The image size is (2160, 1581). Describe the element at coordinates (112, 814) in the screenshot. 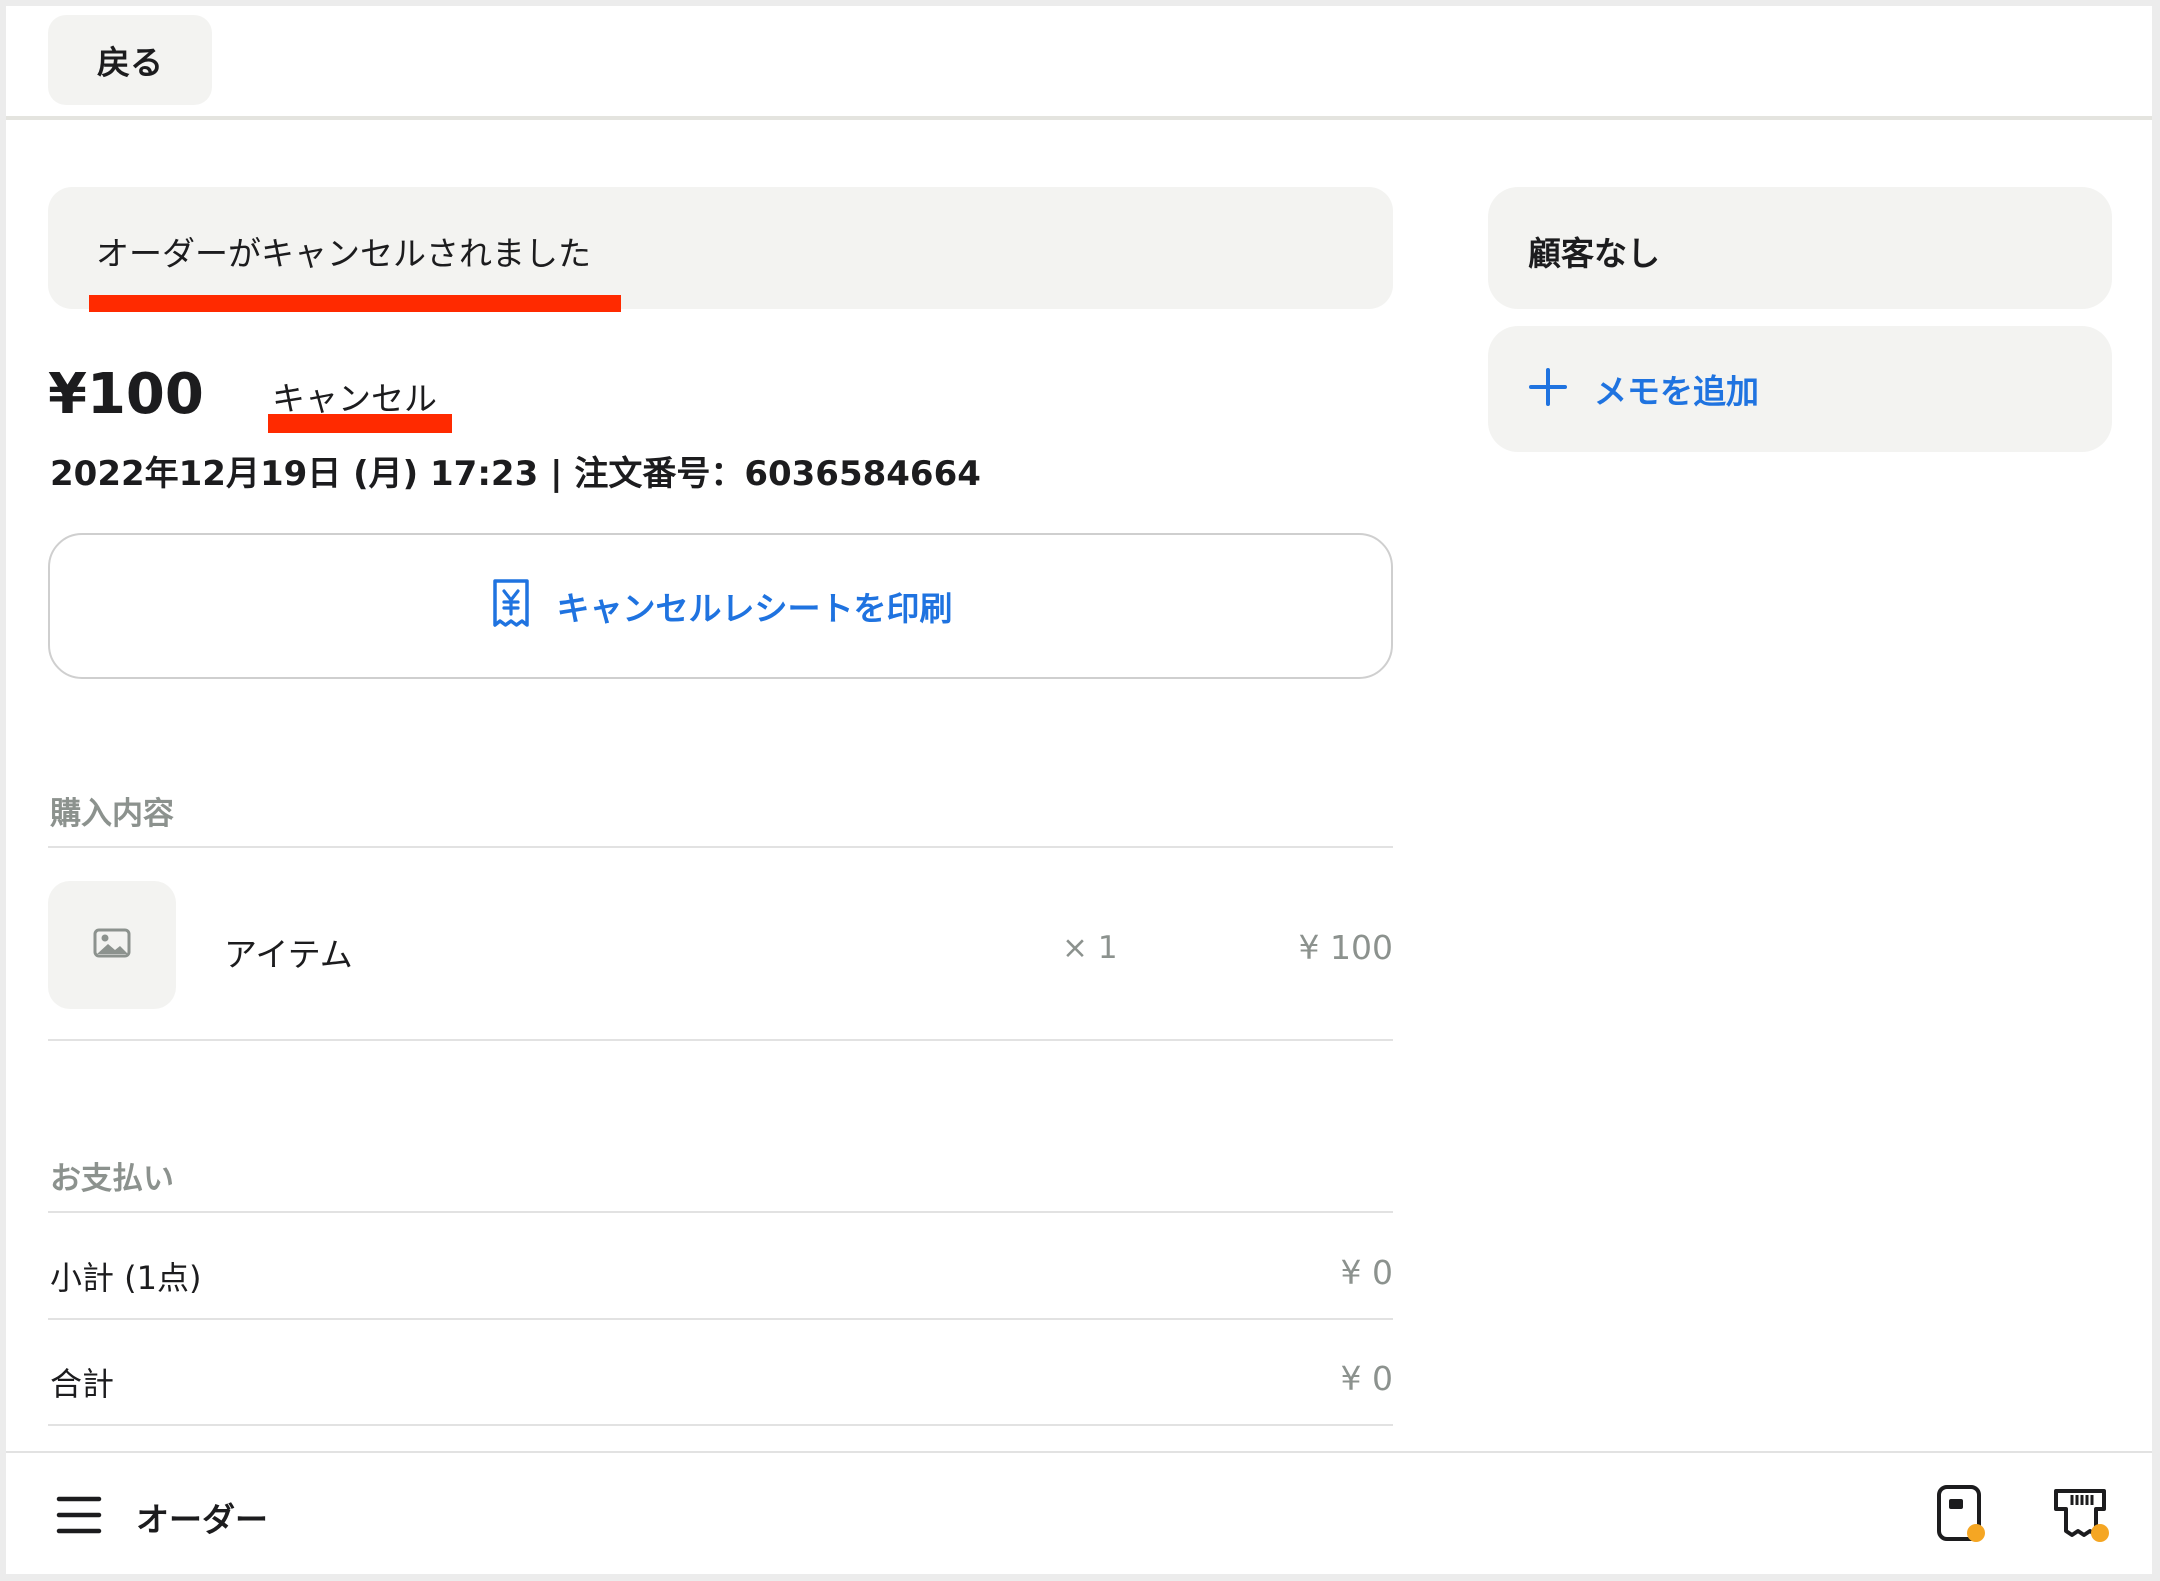

I see `purchase-section-title: 購入内容` at that location.